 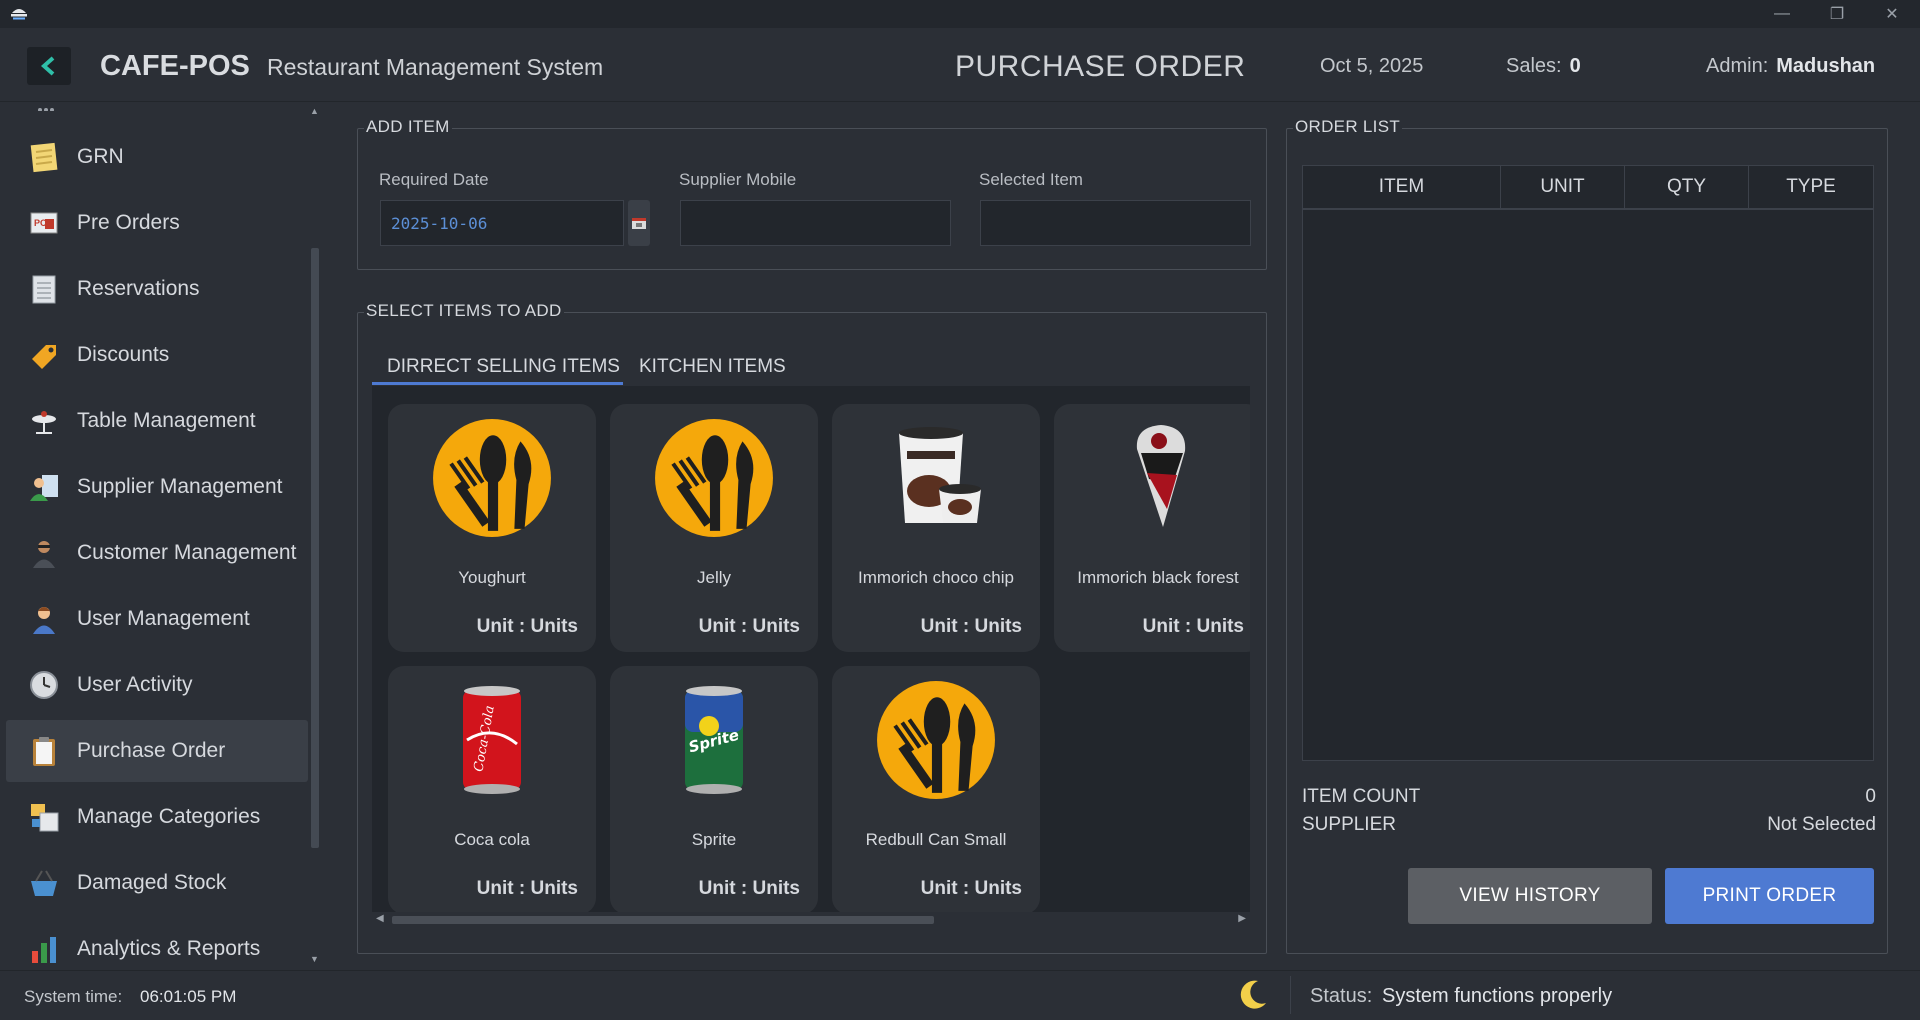 What do you see at coordinates (1158, 577) in the screenshot?
I see `item-name: Immorich black forest` at bounding box center [1158, 577].